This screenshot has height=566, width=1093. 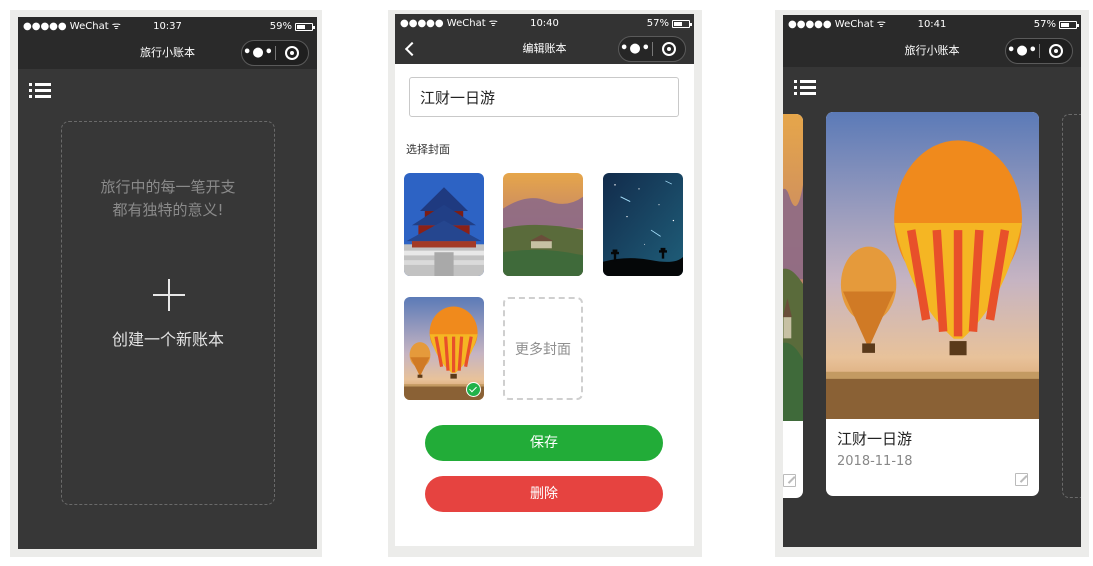 What do you see at coordinates (168, 210) in the screenshot?
I see `slogan-line-2: 都有独特的意义!` at bounding box center [168, 210].